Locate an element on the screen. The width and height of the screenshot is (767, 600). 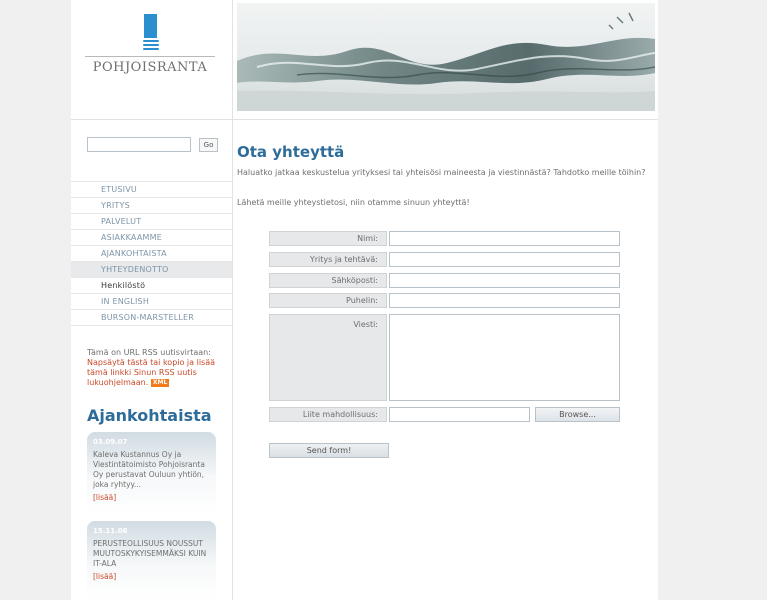
email-field is located at coordinates (504, 280).